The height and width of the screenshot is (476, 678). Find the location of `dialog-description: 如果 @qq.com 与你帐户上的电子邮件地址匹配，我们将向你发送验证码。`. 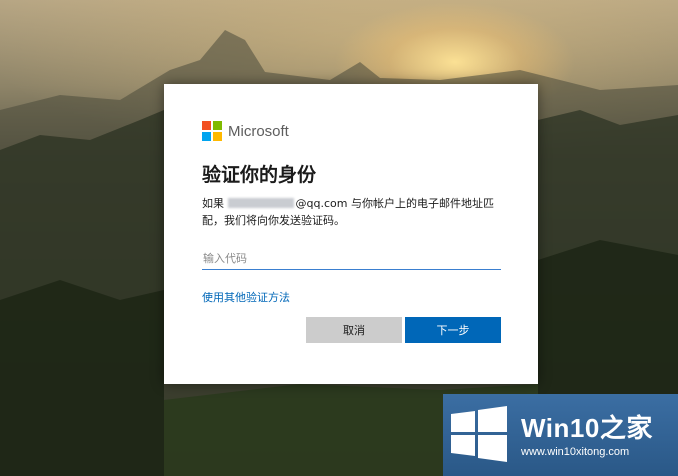

dialog-description: 如果 @qq.com 与你帐户上的电子邮件地址匹配，我们将向你发送验证码。 is located at coordinates (353, 212).